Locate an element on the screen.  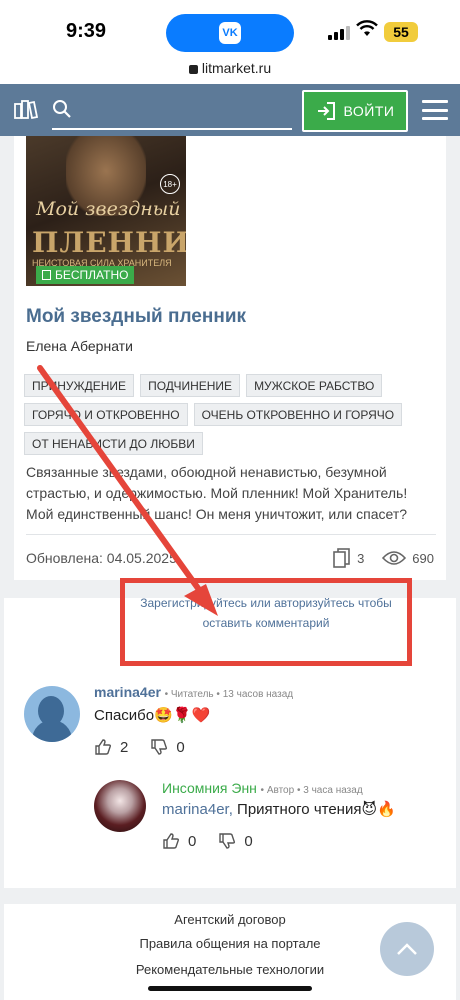
status-bar: 9:39 VK 55 litmarket.ru is located at coordinates (230, 42).